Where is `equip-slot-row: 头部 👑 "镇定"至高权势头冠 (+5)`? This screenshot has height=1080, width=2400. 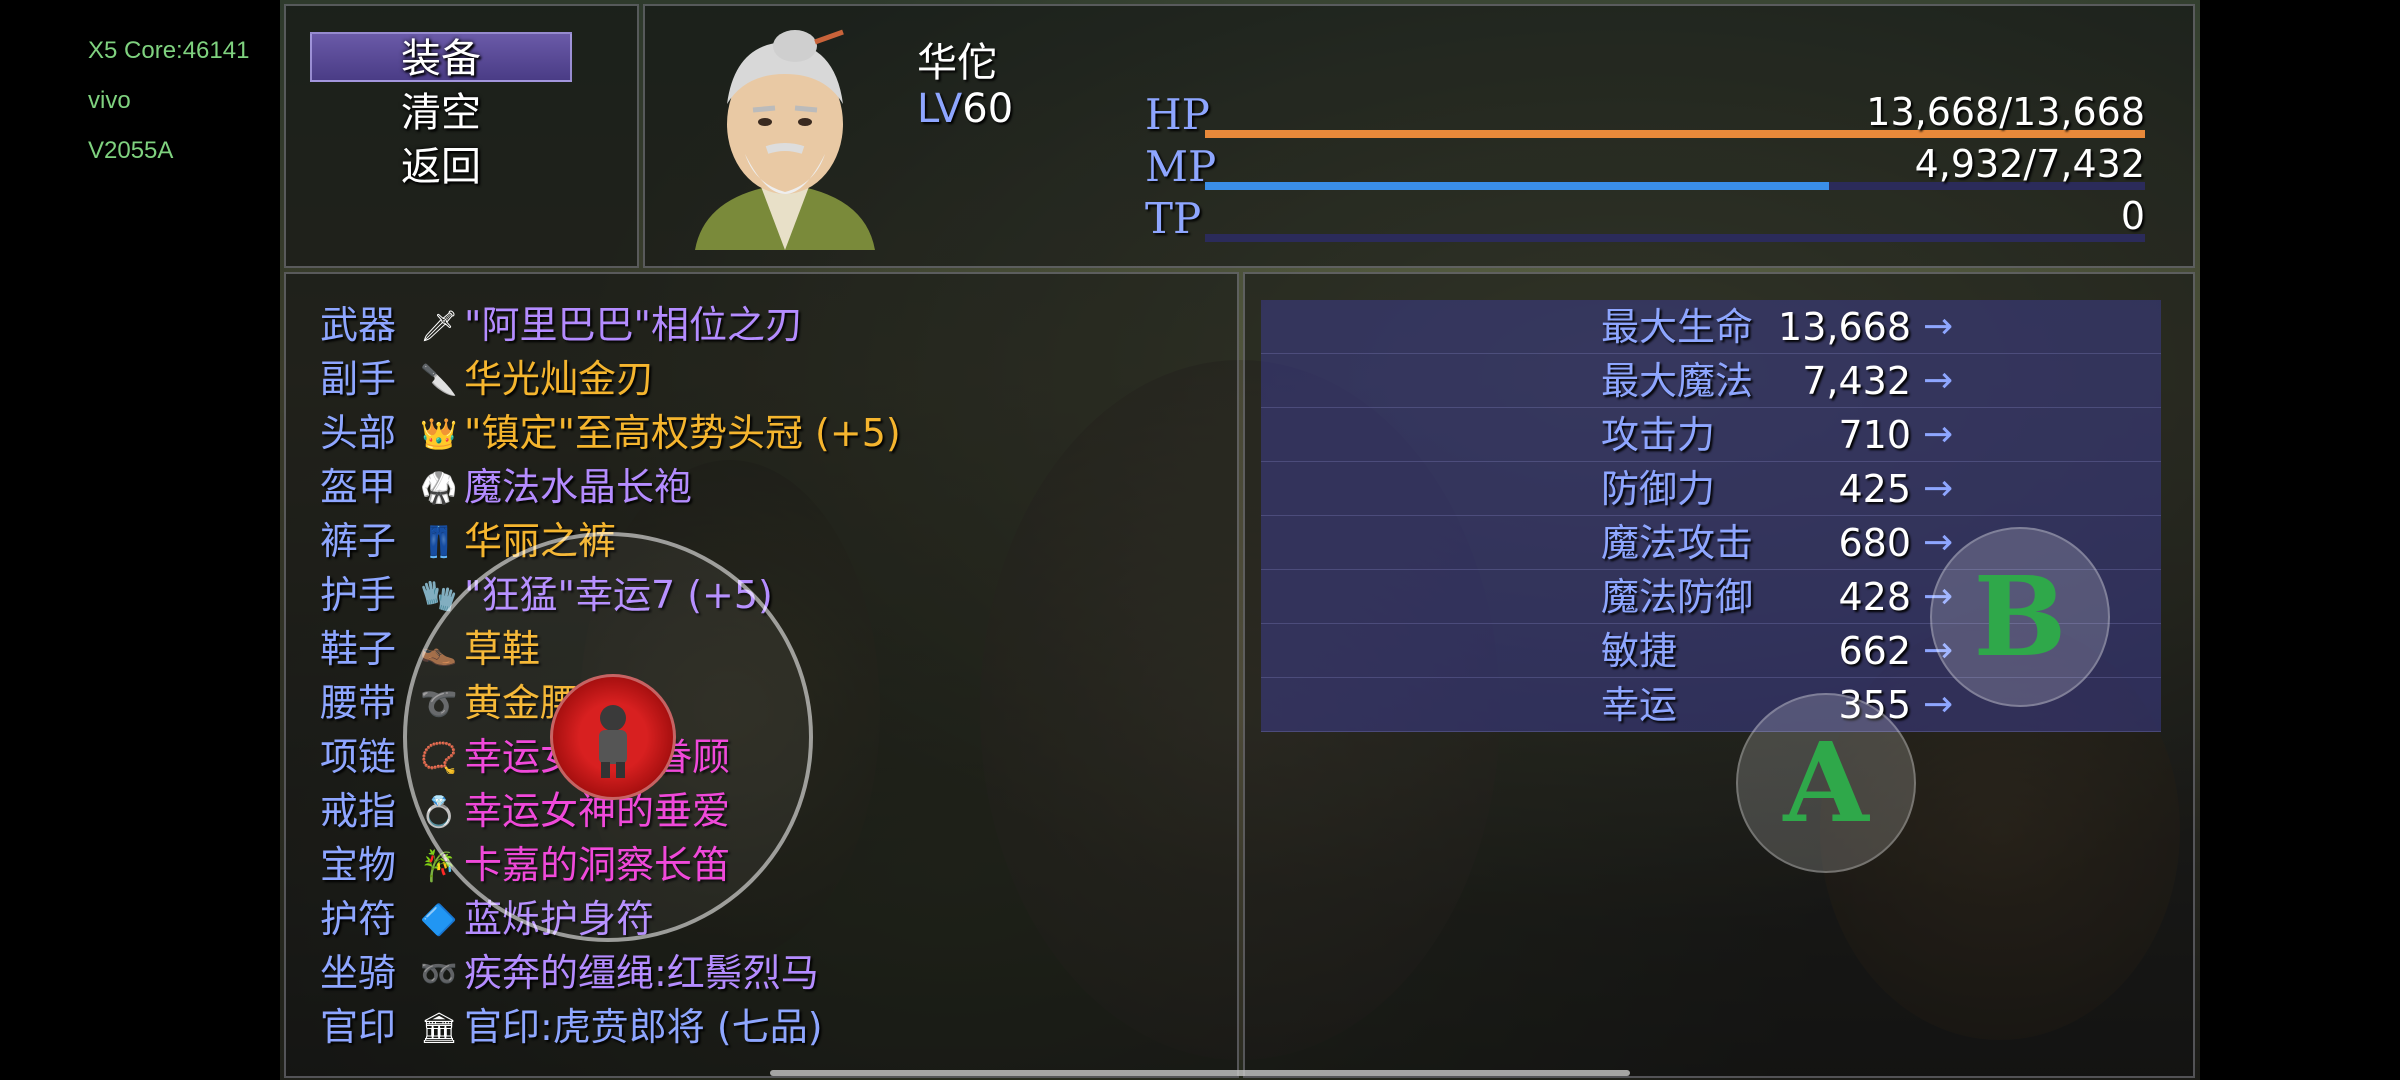 equip-slot-row: 头部 👑 "镇定"至高权势头冠 (+5) is located at coordinates (770, 433).